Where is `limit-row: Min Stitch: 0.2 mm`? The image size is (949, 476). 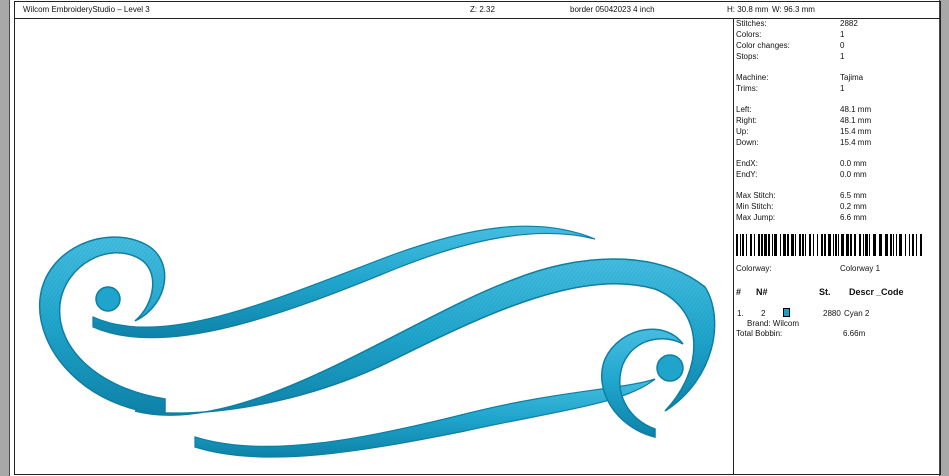
limit-row: Min Stitch: 0.2 mm is located at coordinates (801, 206).